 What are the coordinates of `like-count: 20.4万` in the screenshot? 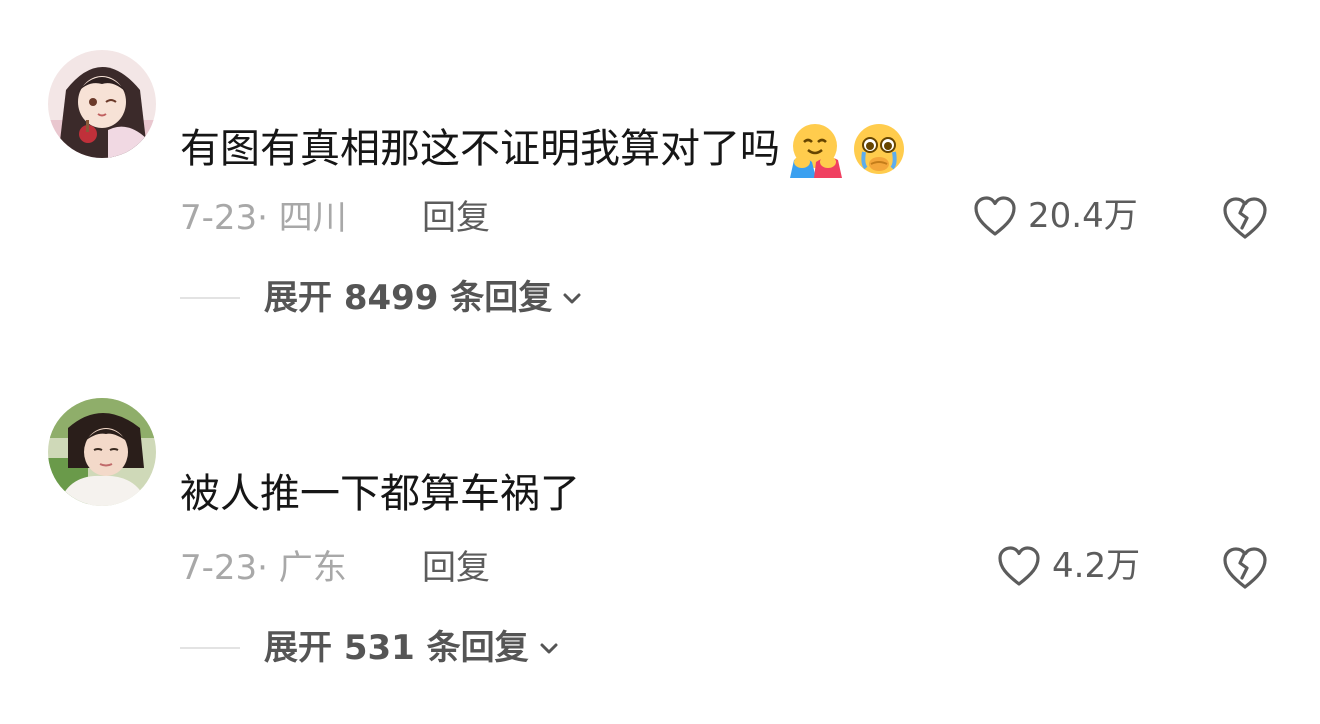 It's located at (1083, 216).